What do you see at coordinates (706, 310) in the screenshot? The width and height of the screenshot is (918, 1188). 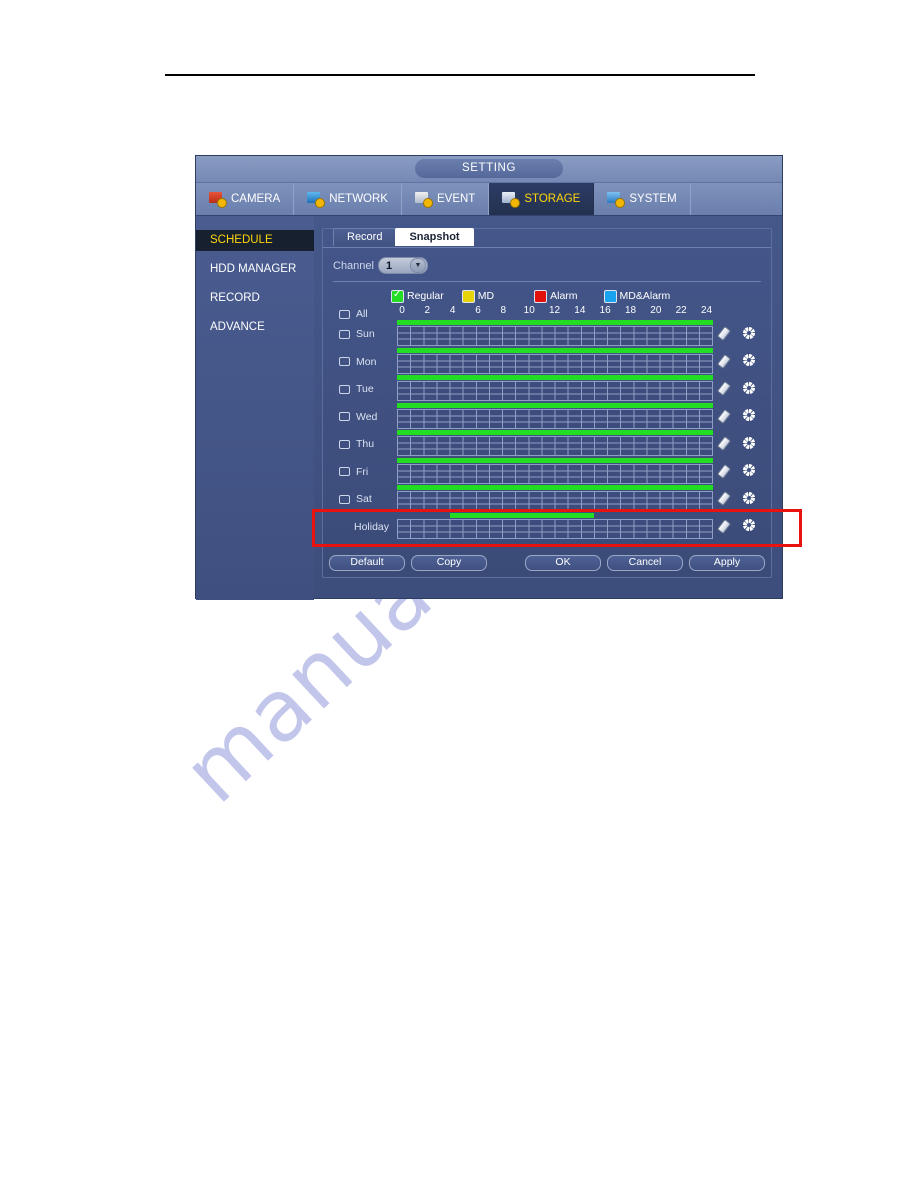 I see `hour-tick: 24` at bounding box center [706, 310].